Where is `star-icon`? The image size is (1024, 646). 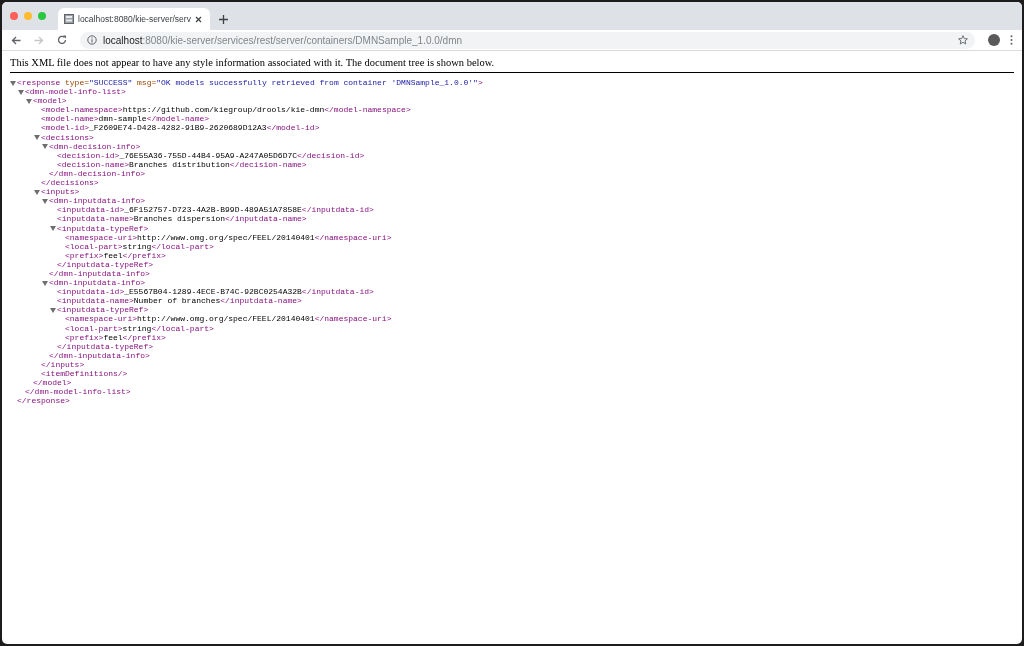 star-icon is located at coordinates (963, 40).